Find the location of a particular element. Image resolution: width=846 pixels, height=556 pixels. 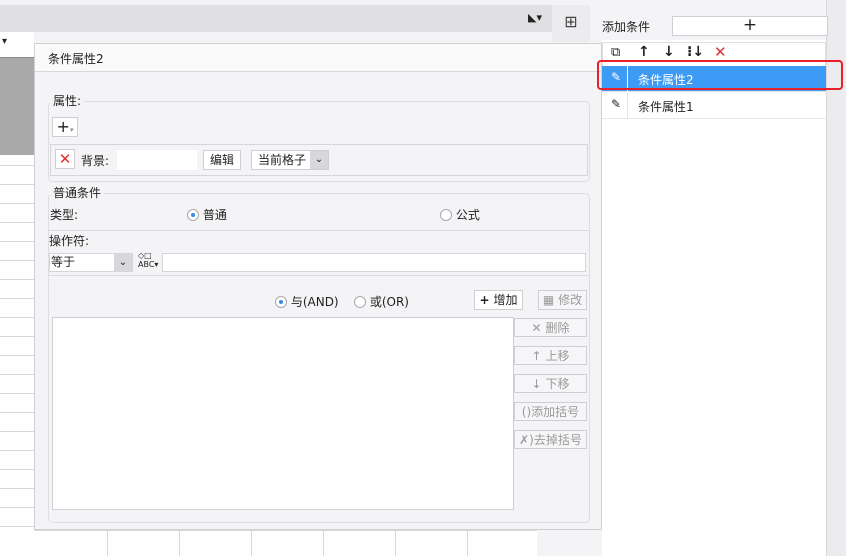

scope-select: 当前格子 ⌄ is located at coordinates (290, 160).